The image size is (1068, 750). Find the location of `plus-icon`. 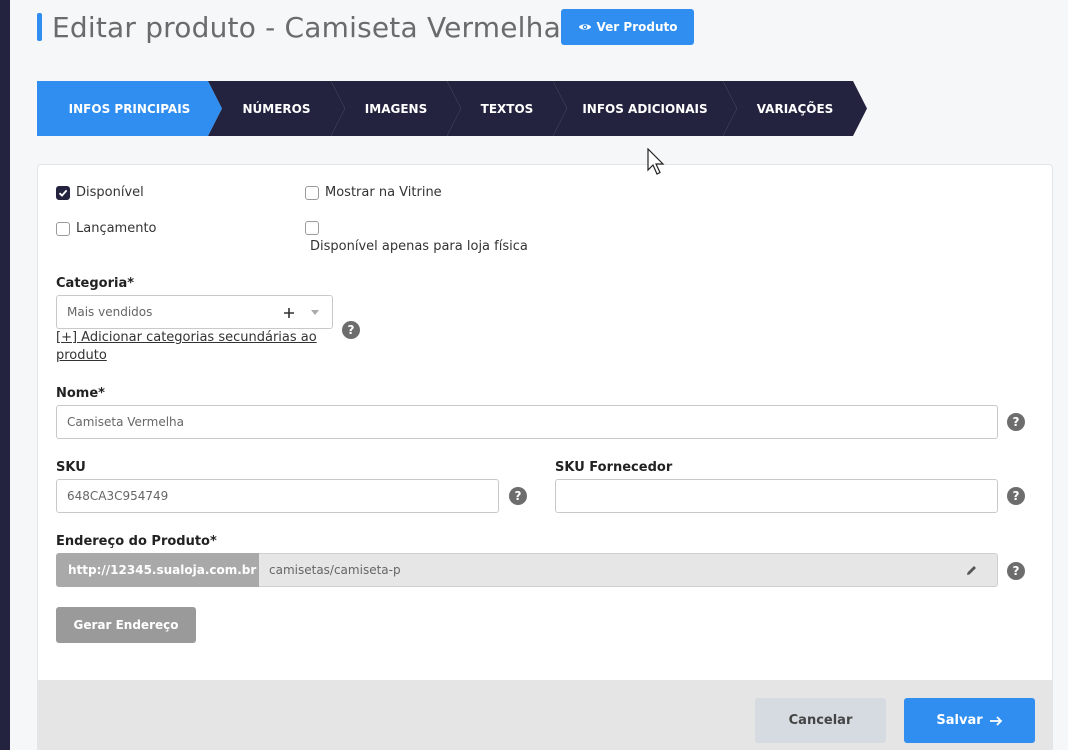

plus-icon is located at coordinates (289, 313).